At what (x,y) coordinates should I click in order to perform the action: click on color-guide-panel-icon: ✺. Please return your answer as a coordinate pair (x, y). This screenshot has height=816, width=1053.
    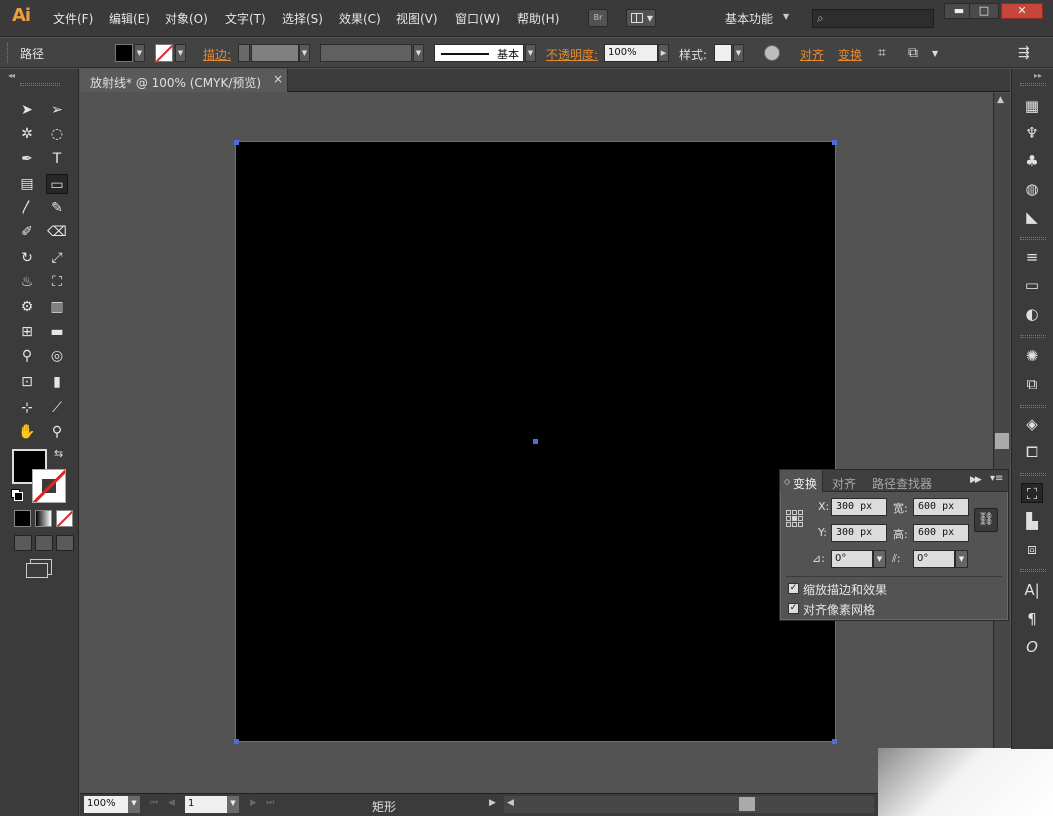
    Looking at the image, I should click on (1032, 356).